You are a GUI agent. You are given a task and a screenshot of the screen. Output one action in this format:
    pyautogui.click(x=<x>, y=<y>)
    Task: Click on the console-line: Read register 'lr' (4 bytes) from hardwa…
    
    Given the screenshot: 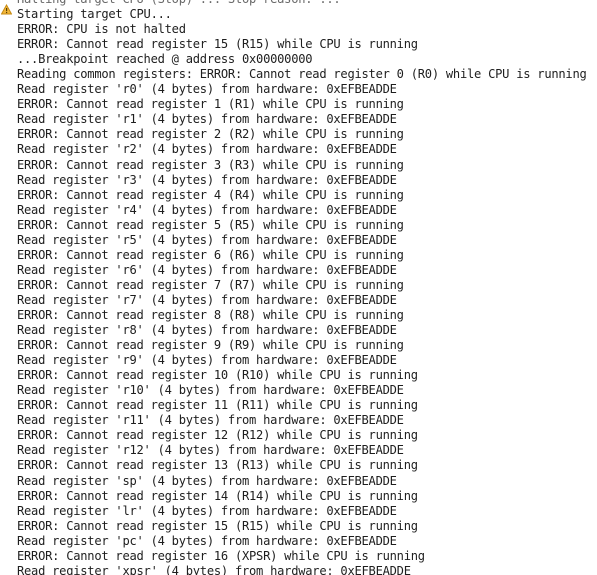 What is the action you would take?
    pyautogui.click(x=207, y=510)
    